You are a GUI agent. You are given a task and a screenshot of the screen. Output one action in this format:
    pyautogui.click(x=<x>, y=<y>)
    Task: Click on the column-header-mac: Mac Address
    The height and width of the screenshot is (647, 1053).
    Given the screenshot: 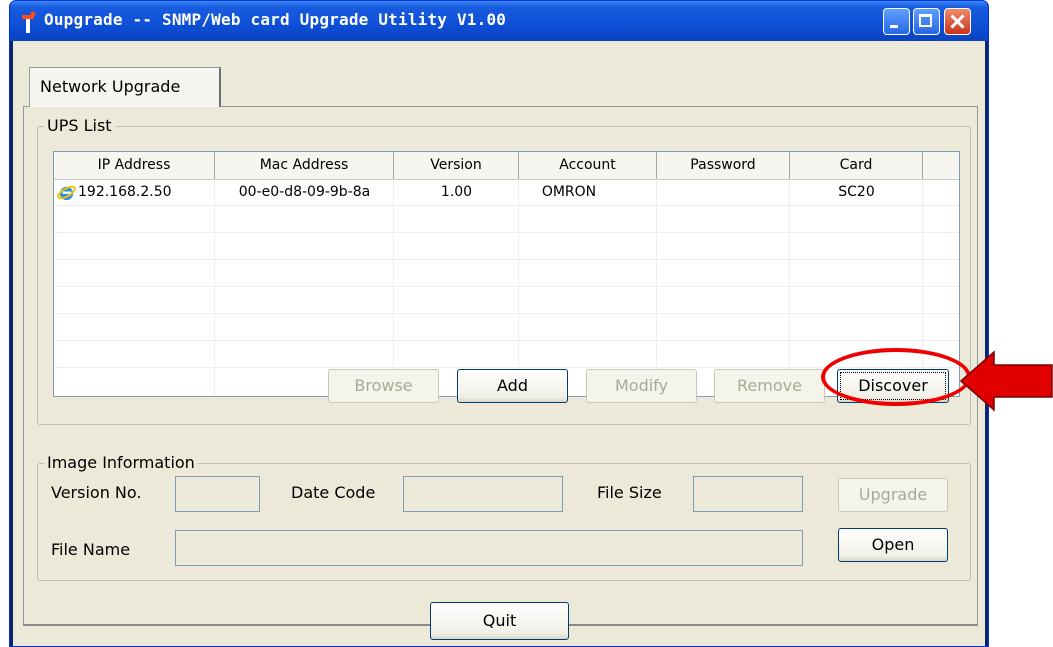 What is the action you would take?
    pyautogui.click(x=304, y=165)
    